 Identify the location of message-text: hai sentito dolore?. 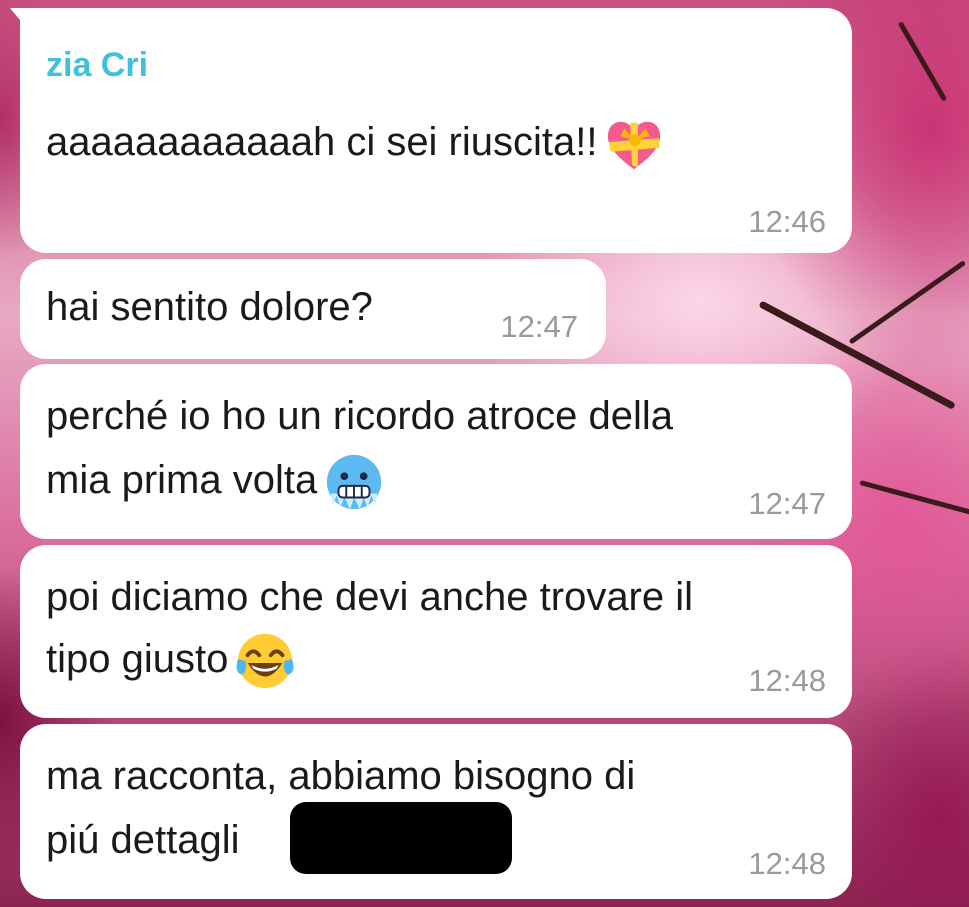
(209, 307).